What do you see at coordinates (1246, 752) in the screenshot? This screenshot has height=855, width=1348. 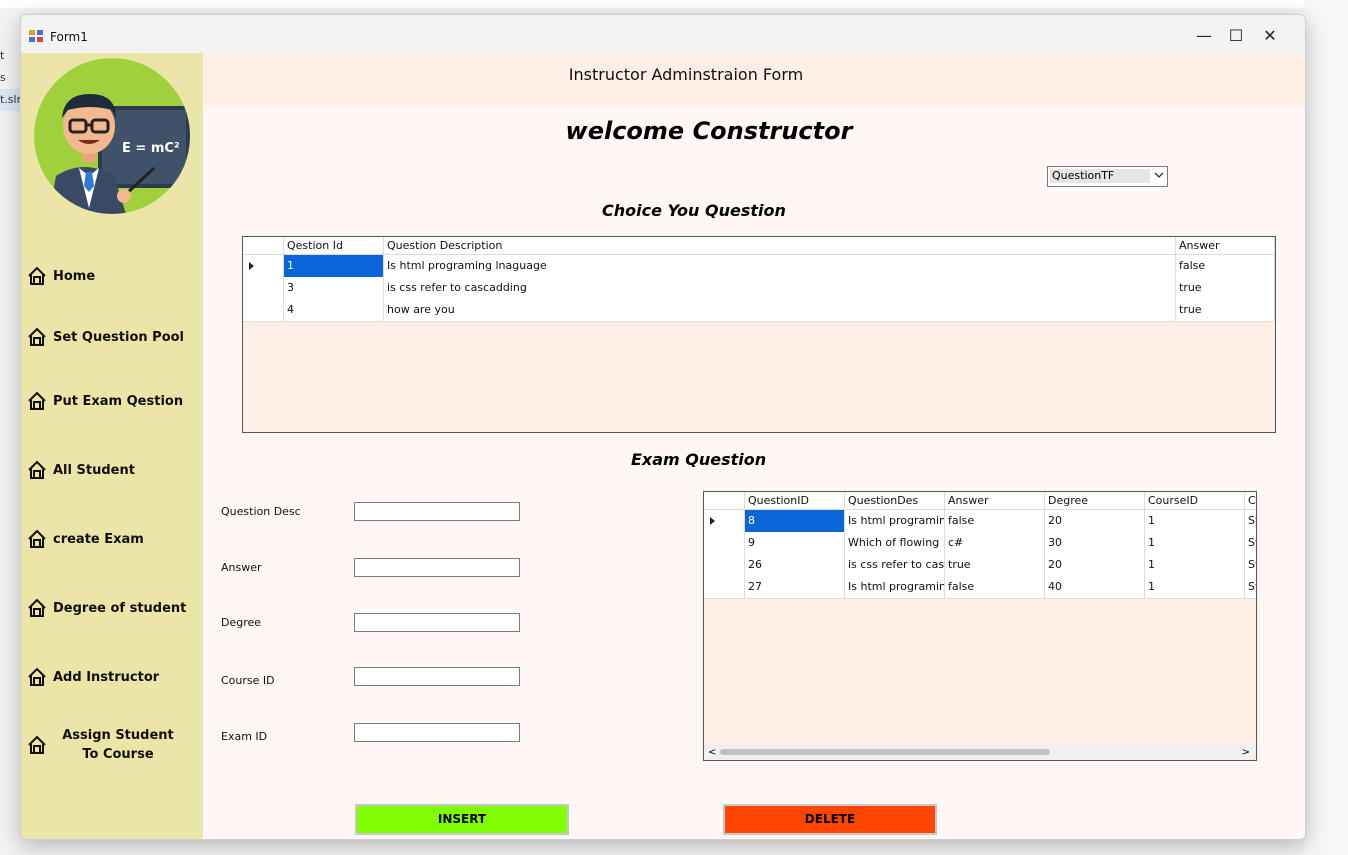 I see `scroll-right-icon: >` at bounding box center [1246, 752].